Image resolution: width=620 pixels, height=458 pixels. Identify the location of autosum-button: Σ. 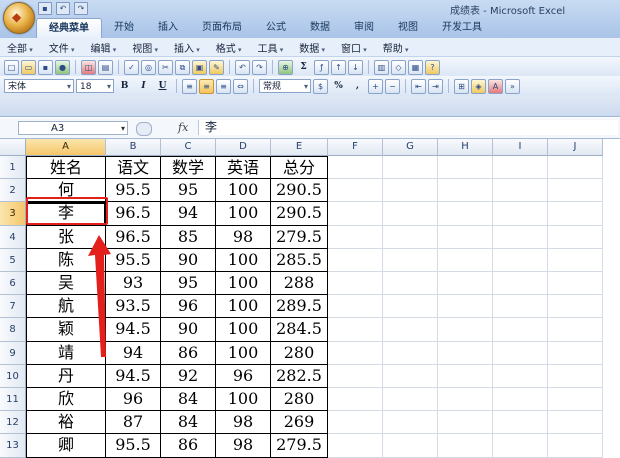
(303, 67).